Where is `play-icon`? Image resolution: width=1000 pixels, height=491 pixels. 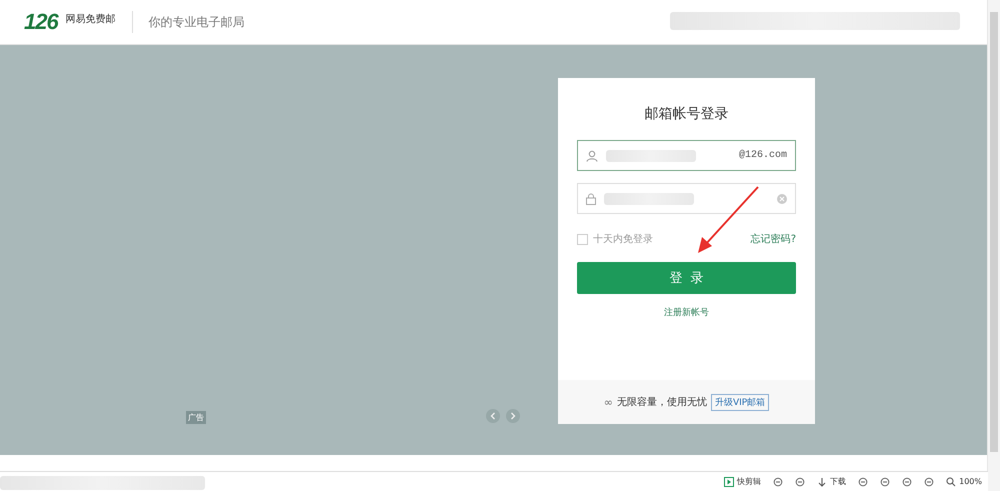
play-icon is located at coordinates (729, 481).